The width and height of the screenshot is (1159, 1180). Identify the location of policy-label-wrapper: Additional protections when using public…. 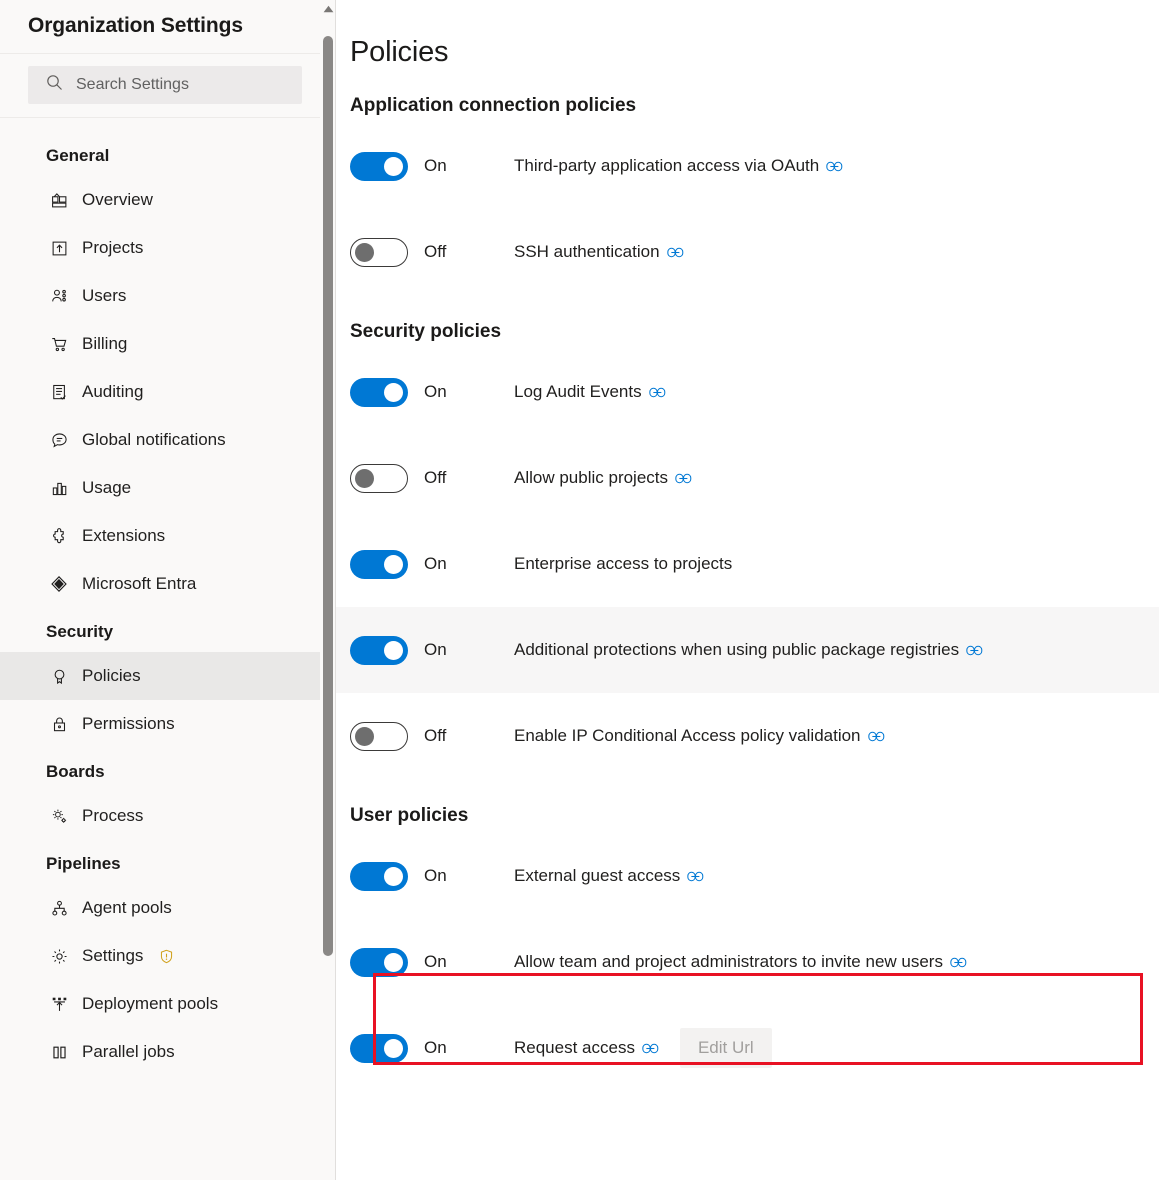
(748, 650).